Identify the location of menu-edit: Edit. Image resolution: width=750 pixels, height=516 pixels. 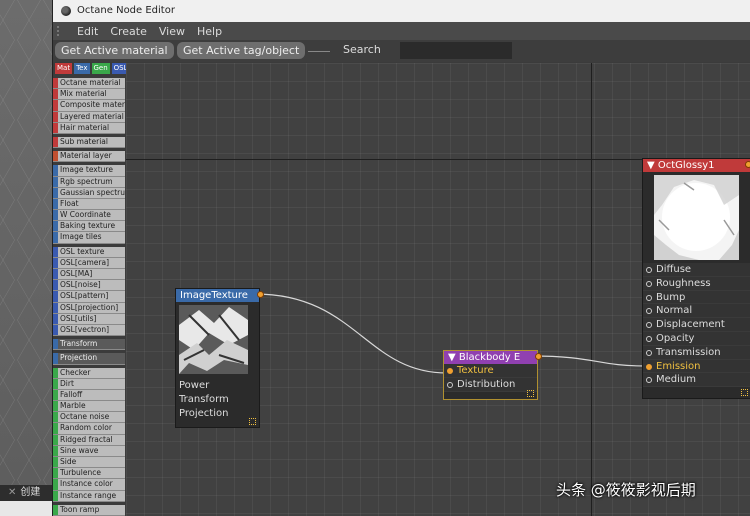
(87, 31).